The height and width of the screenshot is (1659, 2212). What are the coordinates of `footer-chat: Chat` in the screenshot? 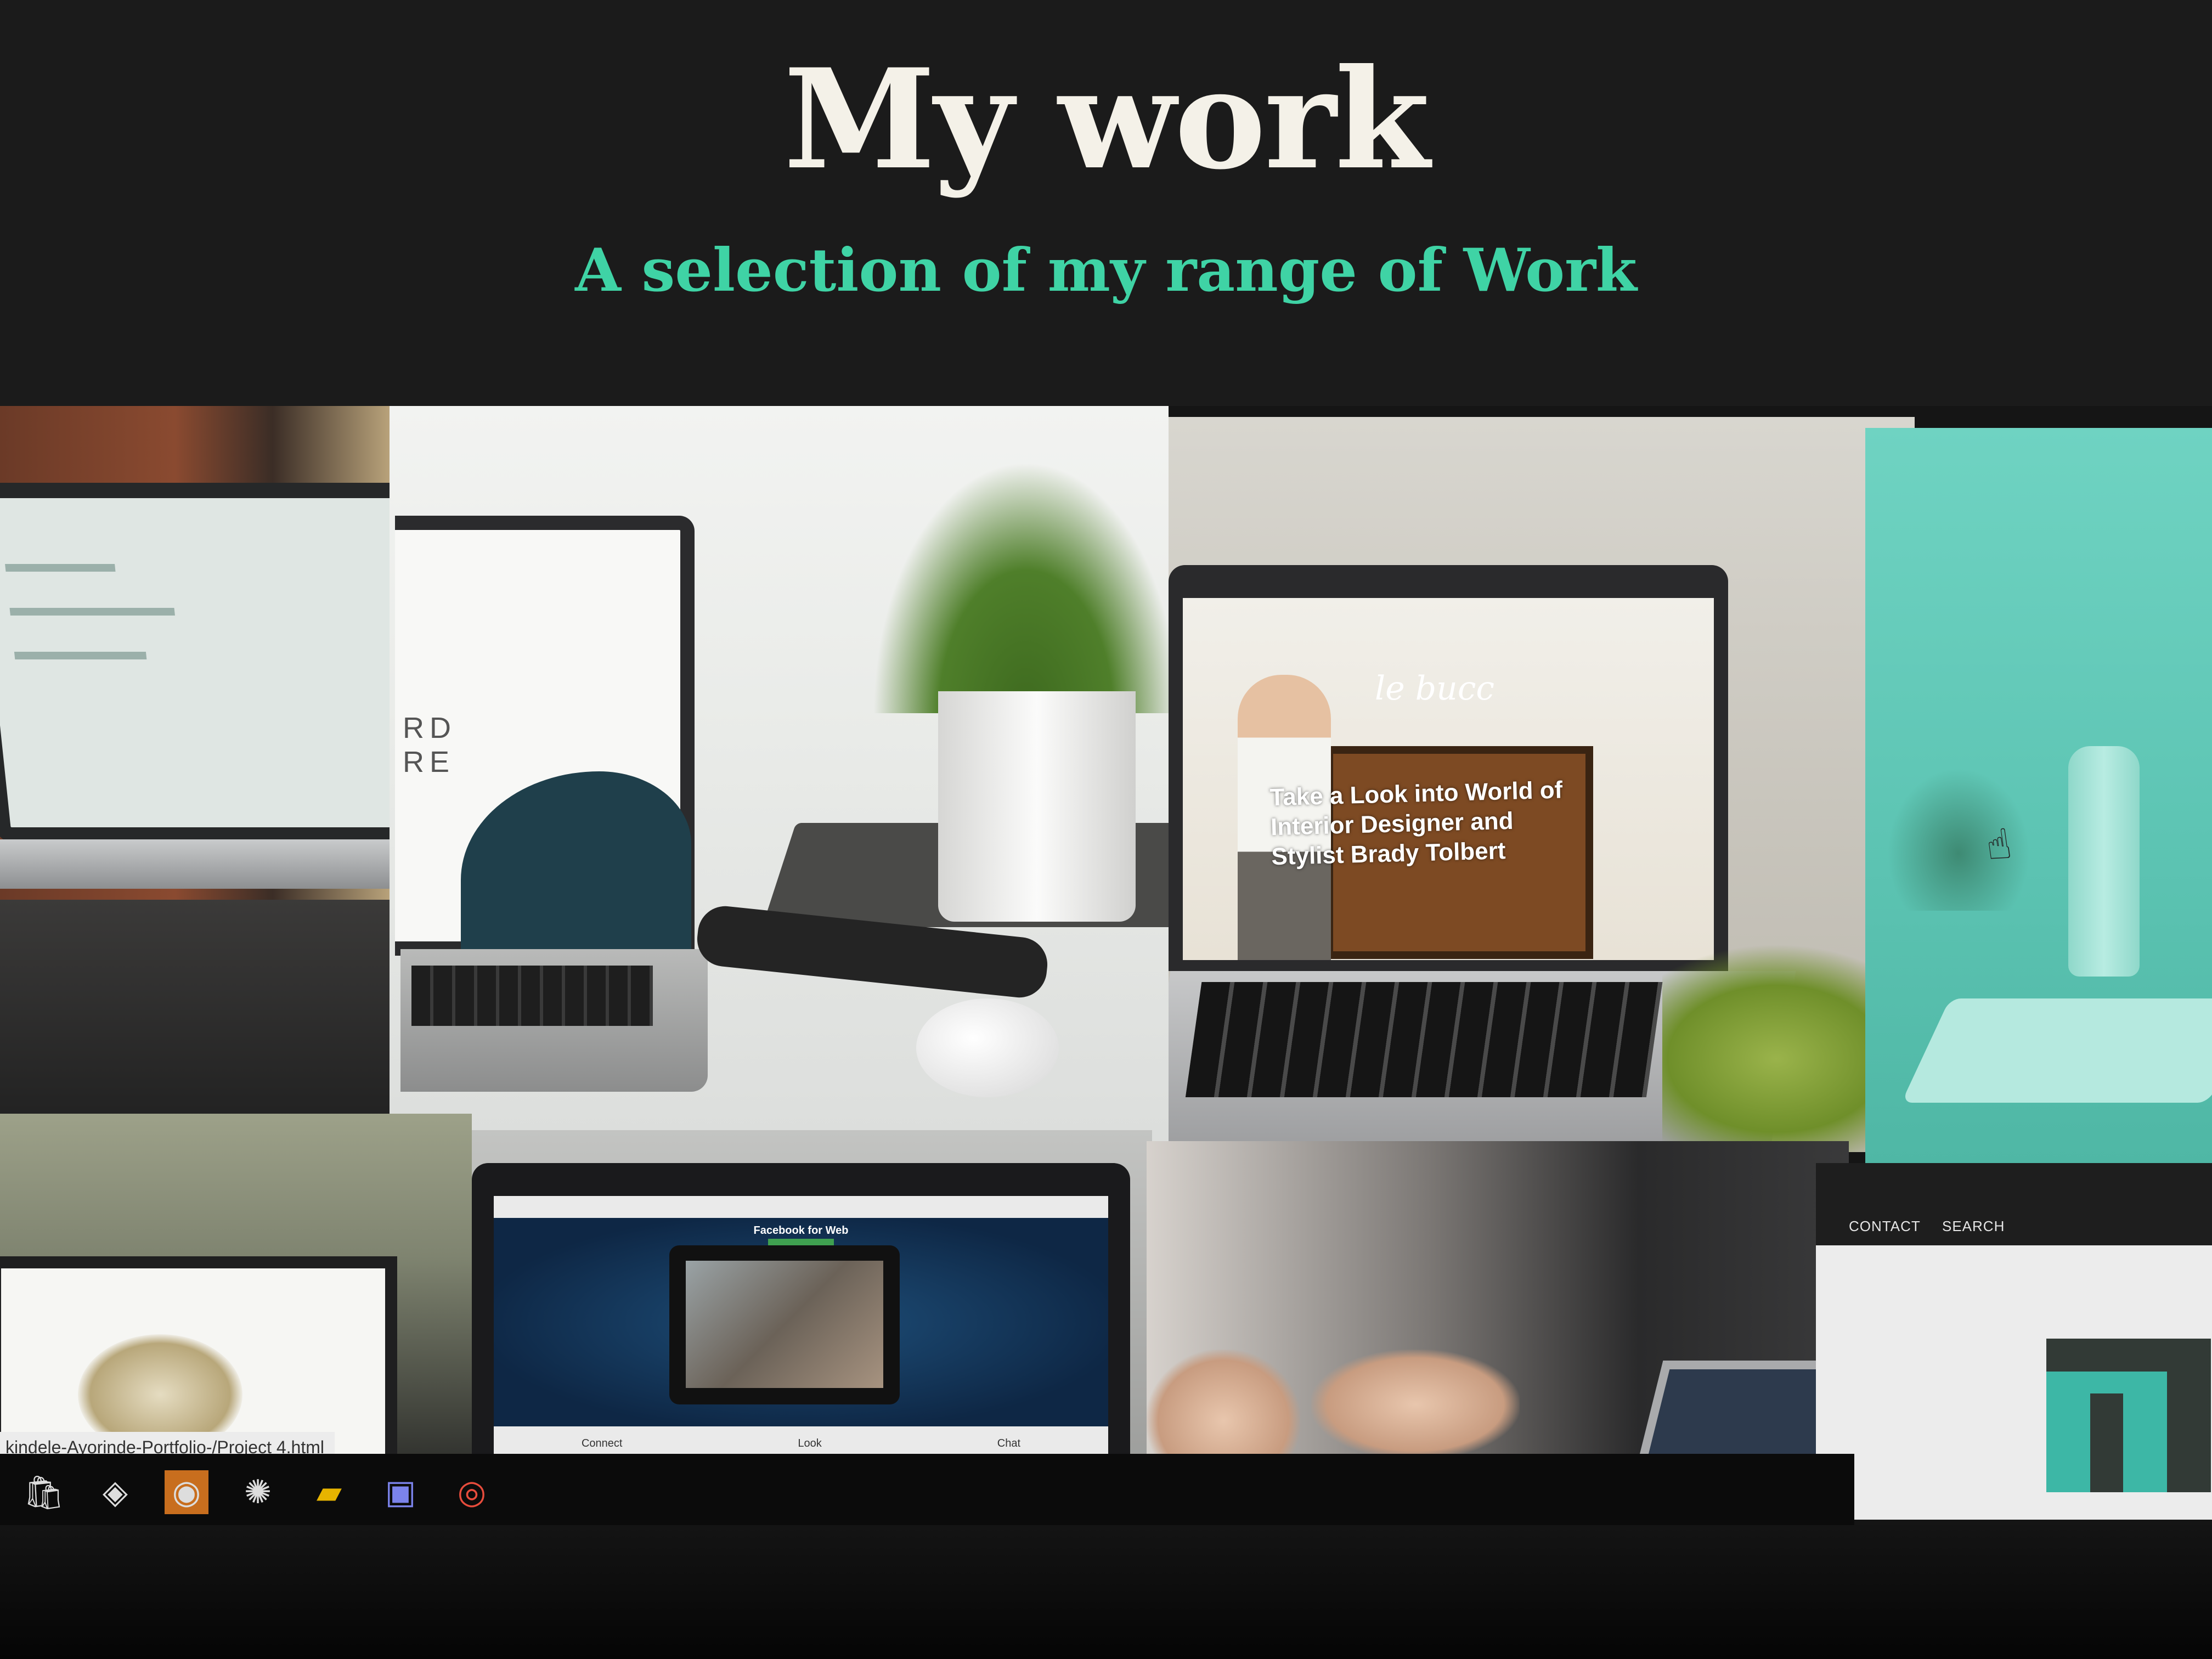 It's located at (1009, 1443).